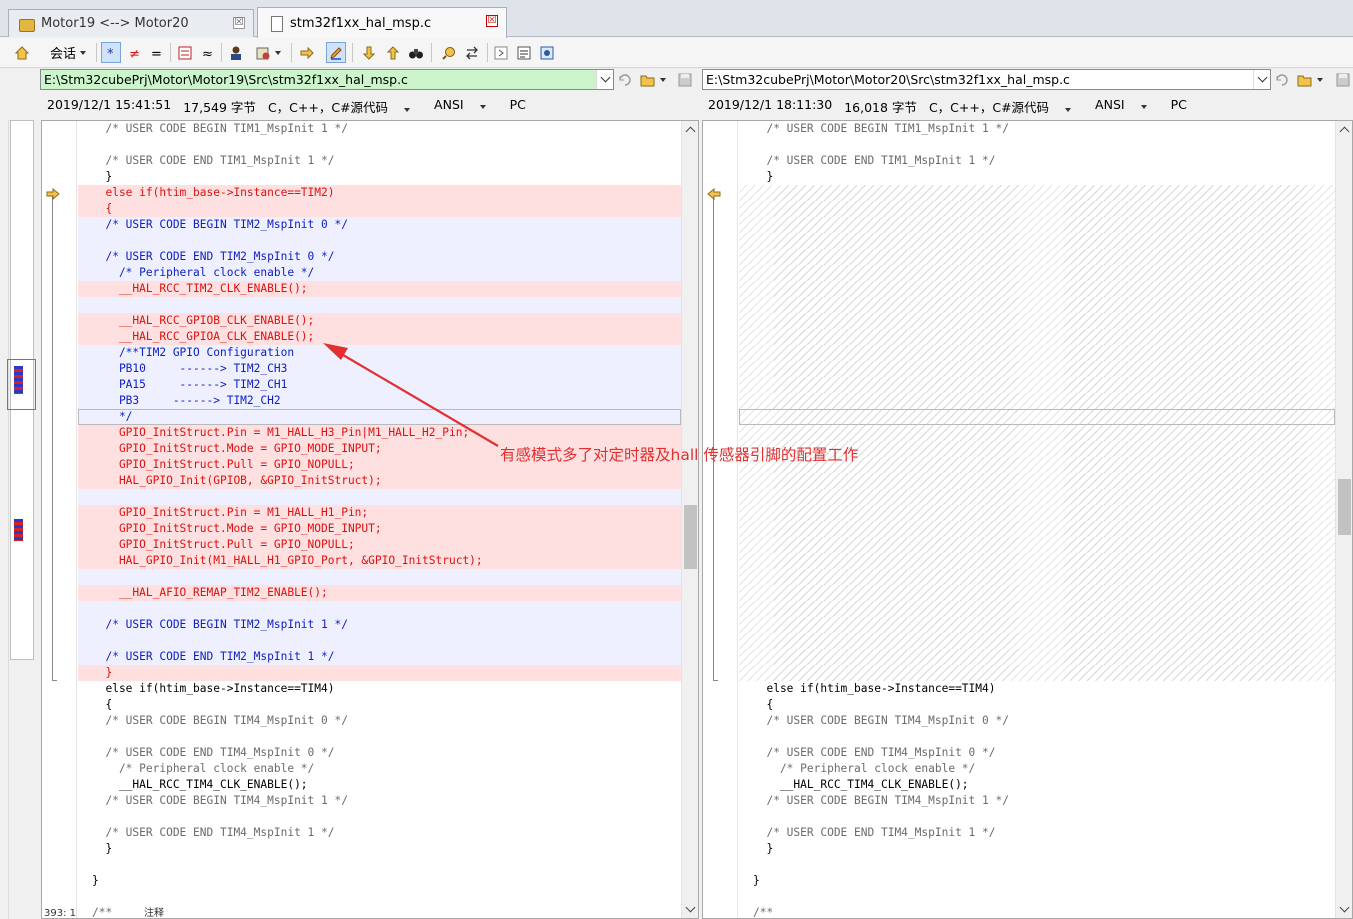 Image resolution: width=1353 pixels, height=919 pixels. I want to click on code-line: else if(htim_base->Instance==TIM2), so click(379, 193).